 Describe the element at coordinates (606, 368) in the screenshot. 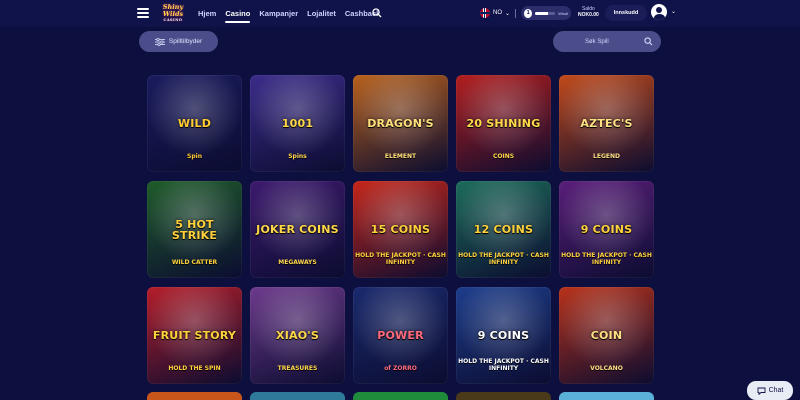

I see `game-subtitle: VOLCANO` at that location.